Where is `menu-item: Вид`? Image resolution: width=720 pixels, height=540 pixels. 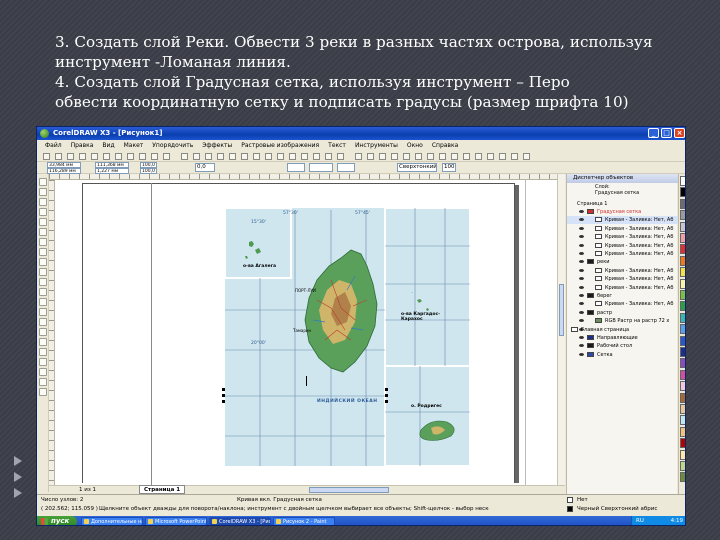 menu-item: Вид is located at coordinates (108, 145).